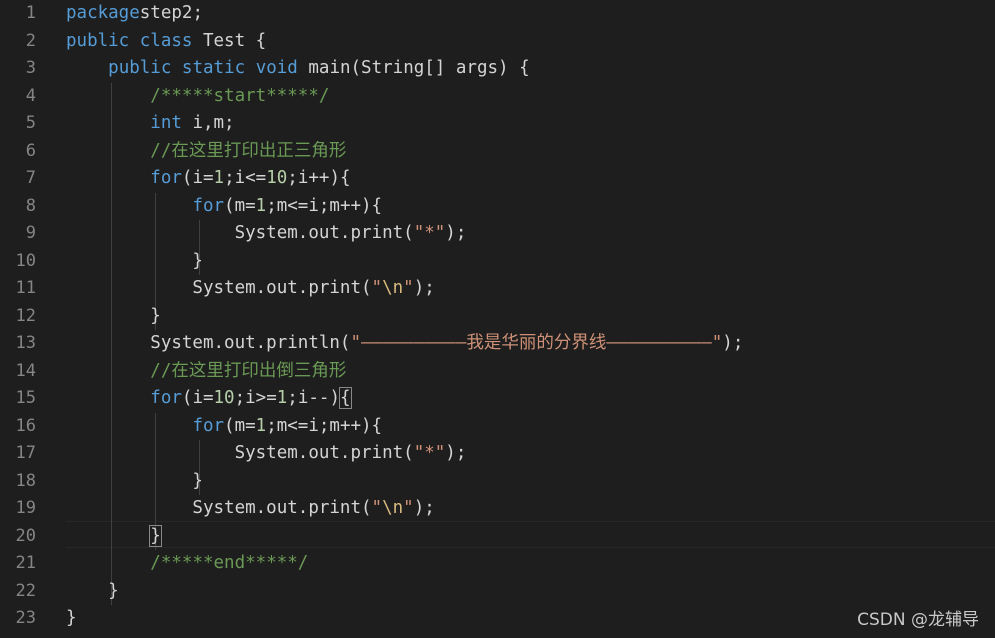 This screenshot has height=638, width=995. Describe the element at coordinates (229, 40) in the screenshot. I see `token: Test {` at that location.